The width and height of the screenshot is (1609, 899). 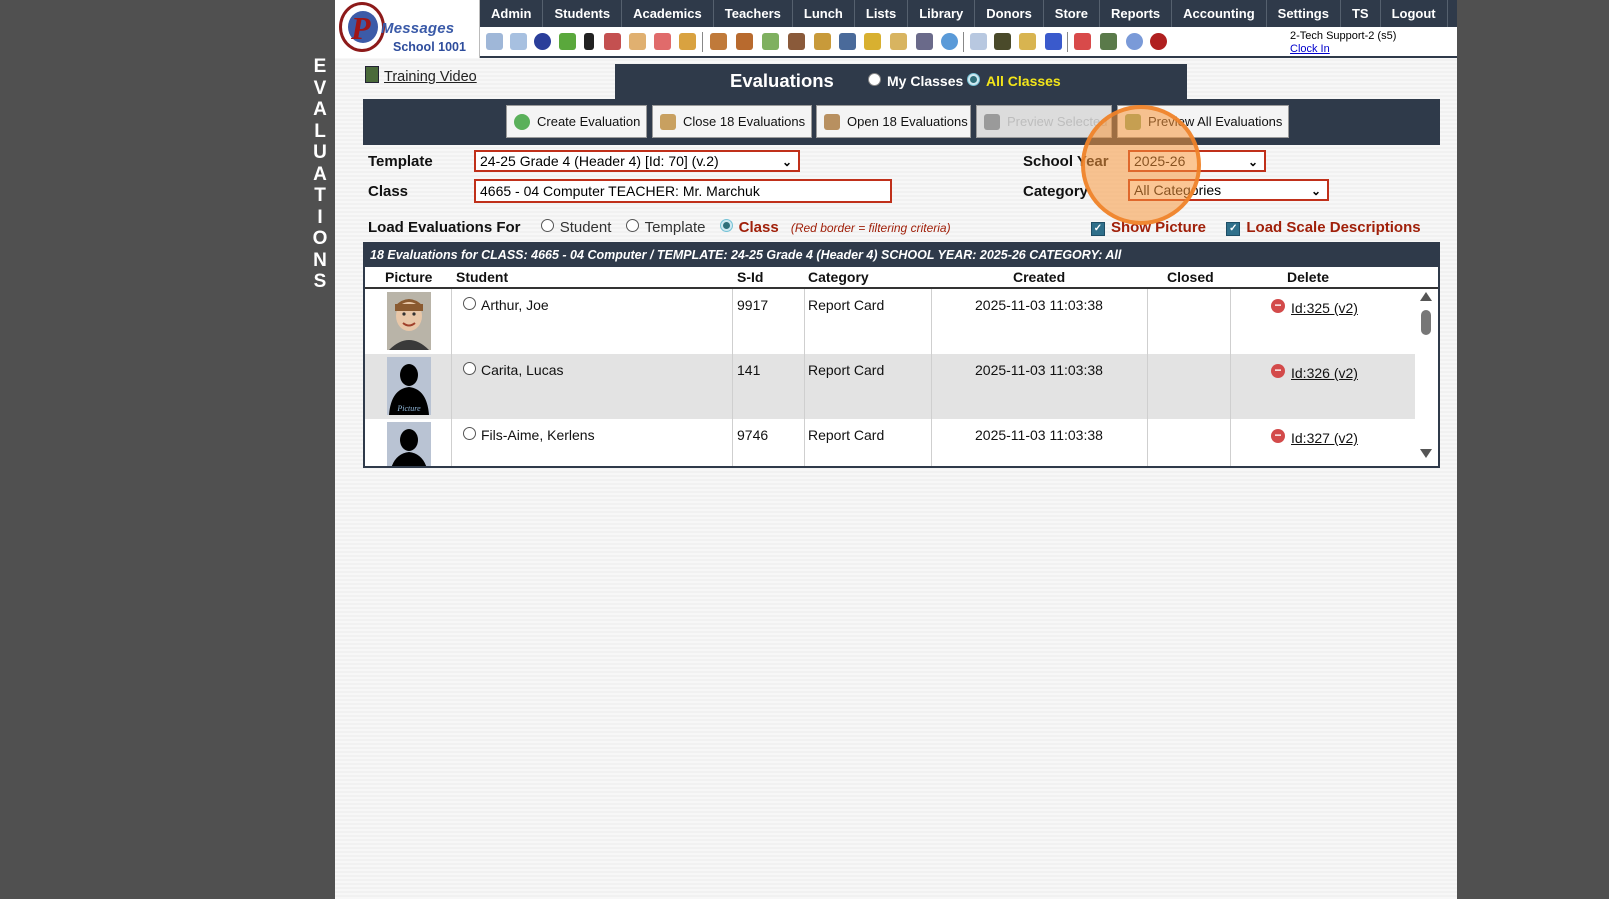 I want to click on my-classes-option: My Classes, so click(x=915, y=81).